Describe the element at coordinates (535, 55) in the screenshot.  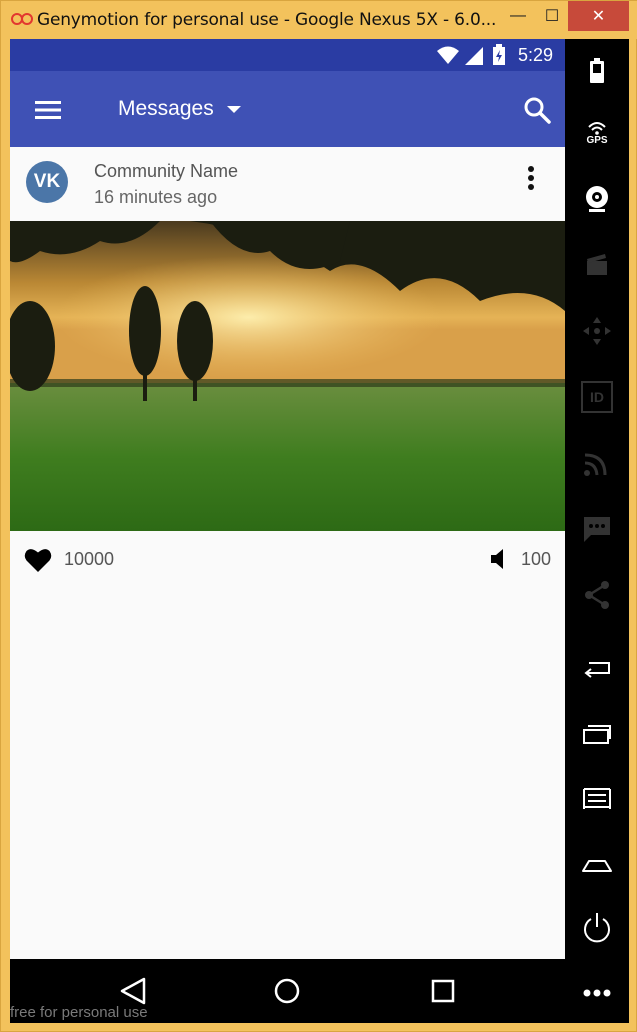
I see `status-time: 5:29` at that location.